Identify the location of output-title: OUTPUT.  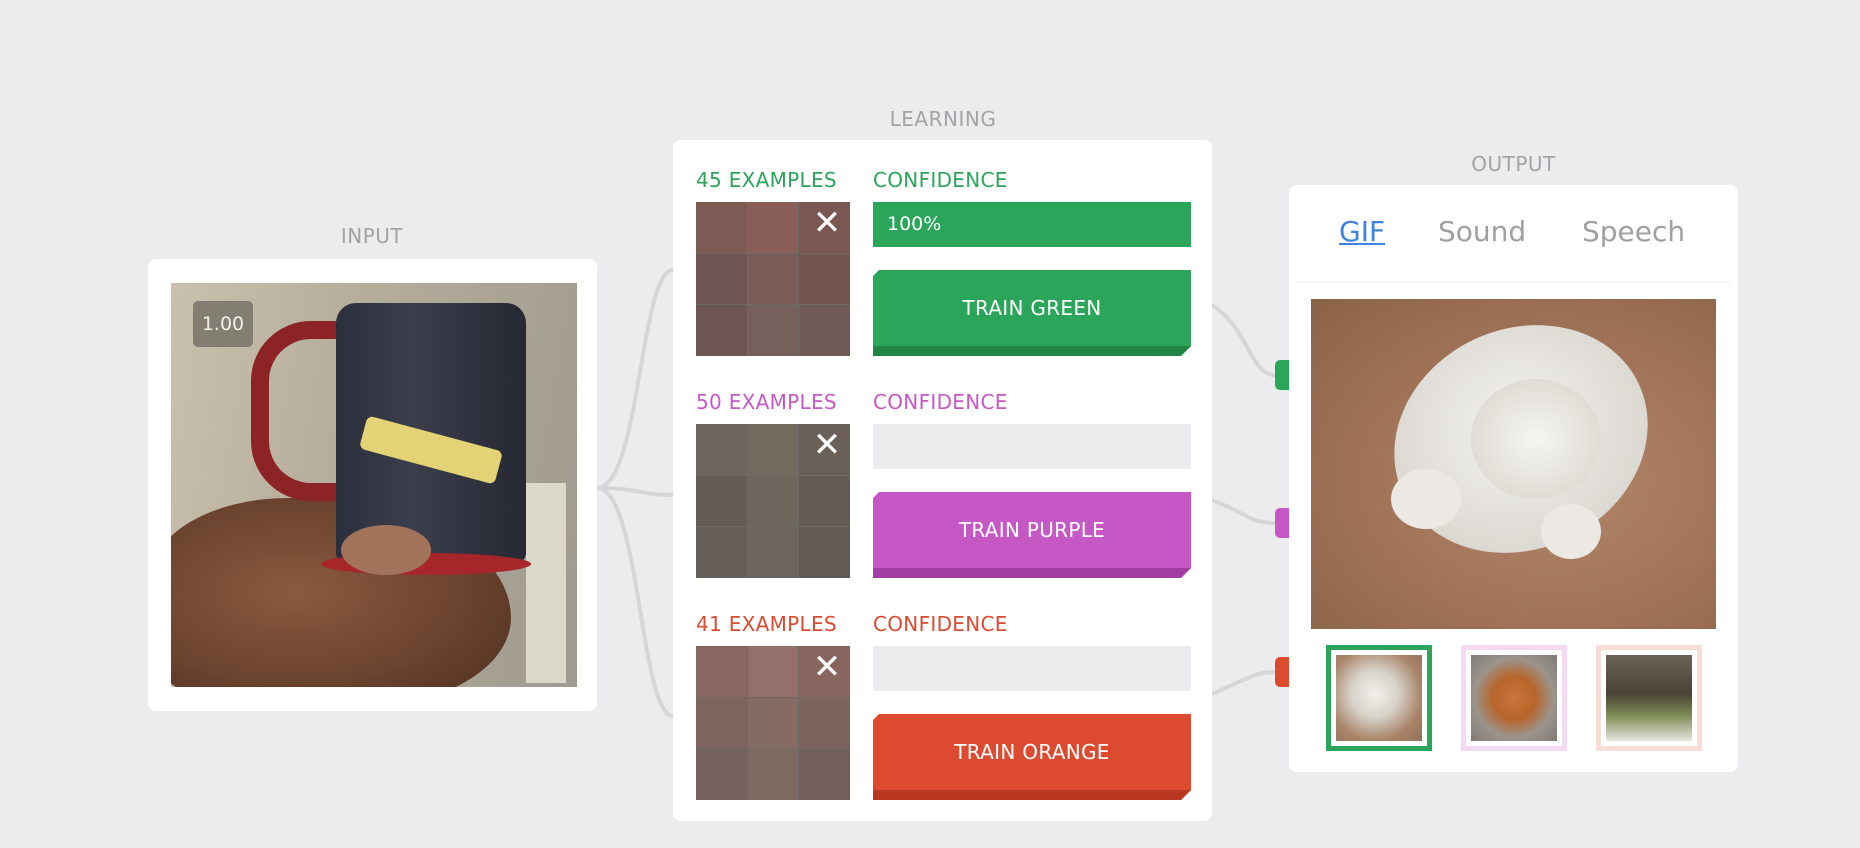
(1513, 164).